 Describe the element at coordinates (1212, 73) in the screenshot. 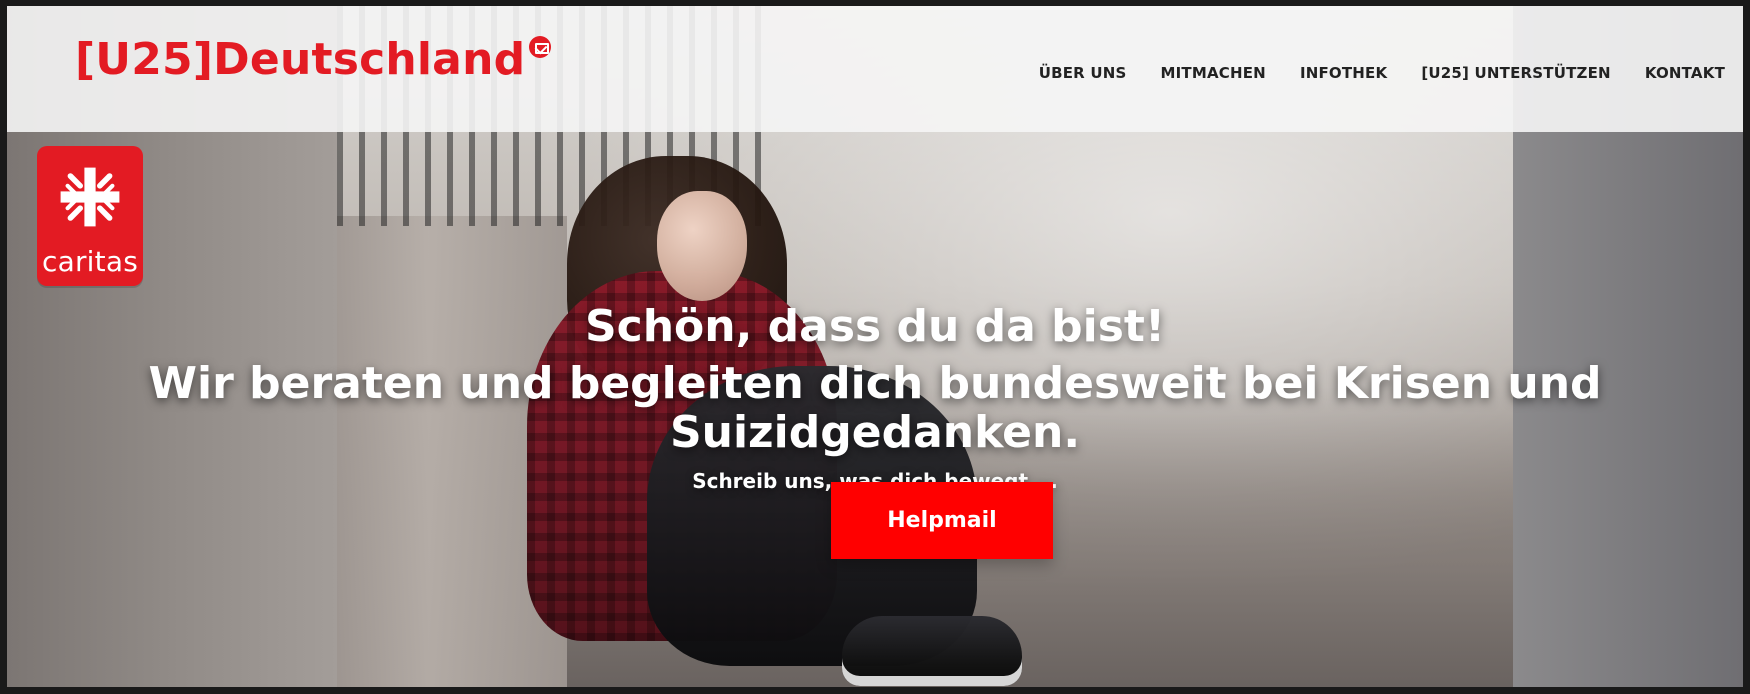

I see `nav-item-mitmachen: MITMACHEN` at that location.